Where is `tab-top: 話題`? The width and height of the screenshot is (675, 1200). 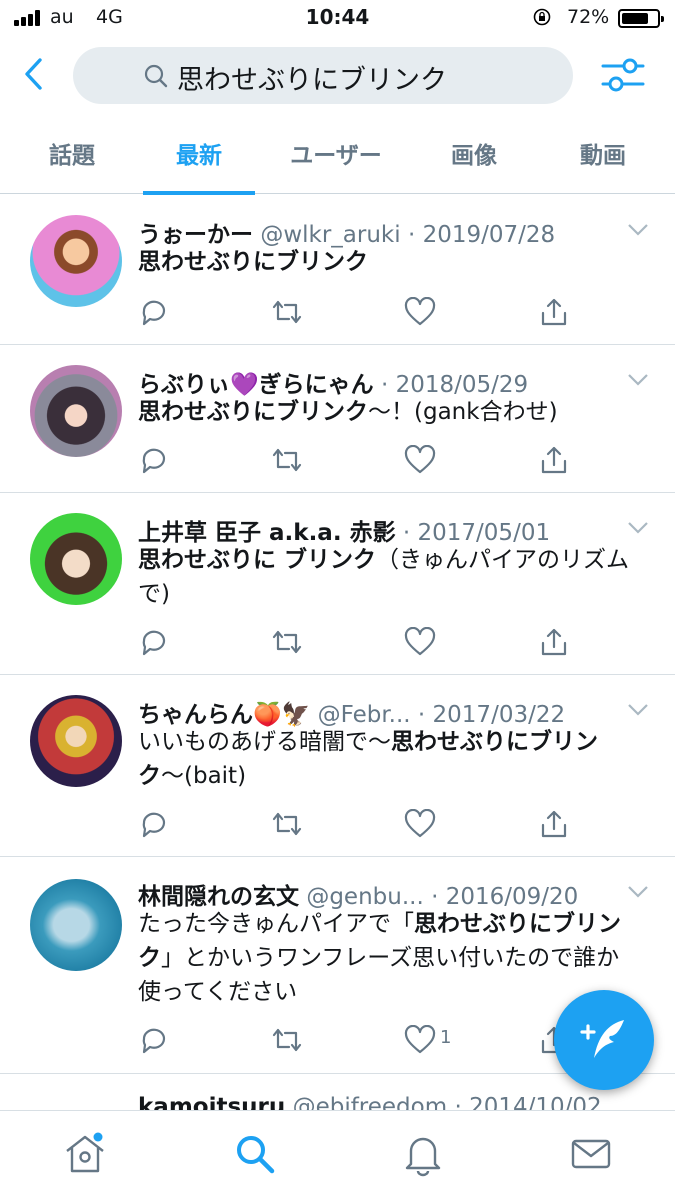 tab-top: 話題 is located at coordinates (72, 157).